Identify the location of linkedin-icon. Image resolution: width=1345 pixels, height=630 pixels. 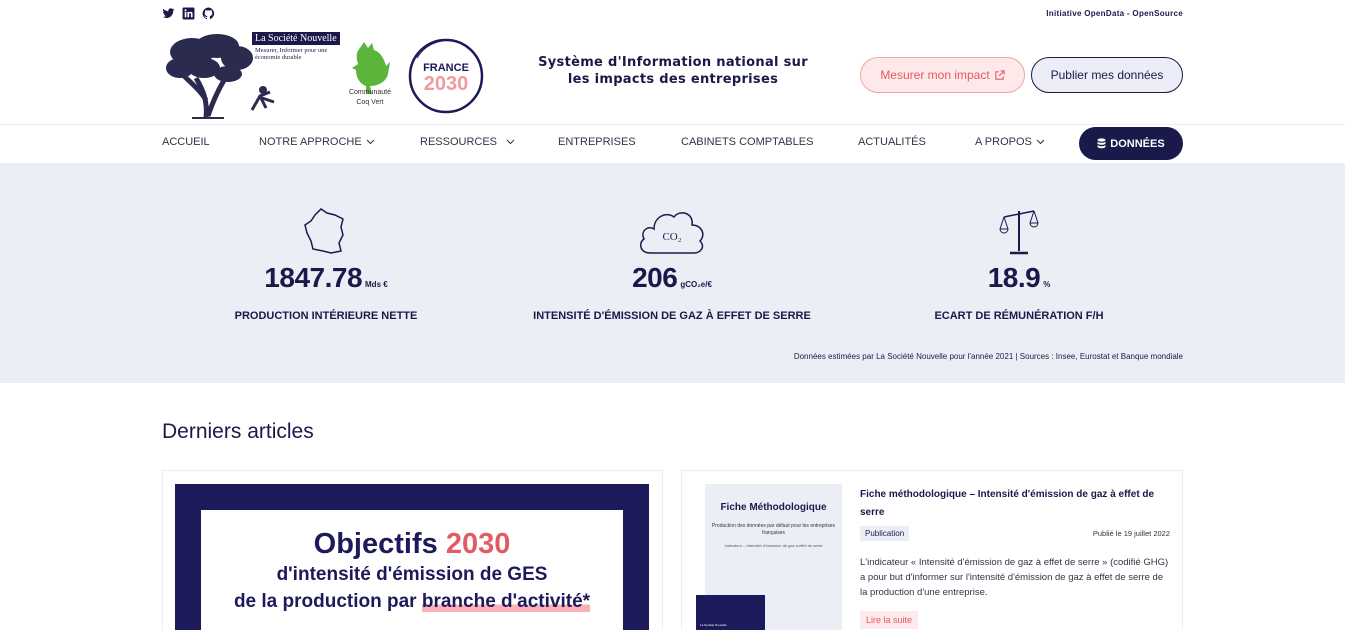
(188, 13).